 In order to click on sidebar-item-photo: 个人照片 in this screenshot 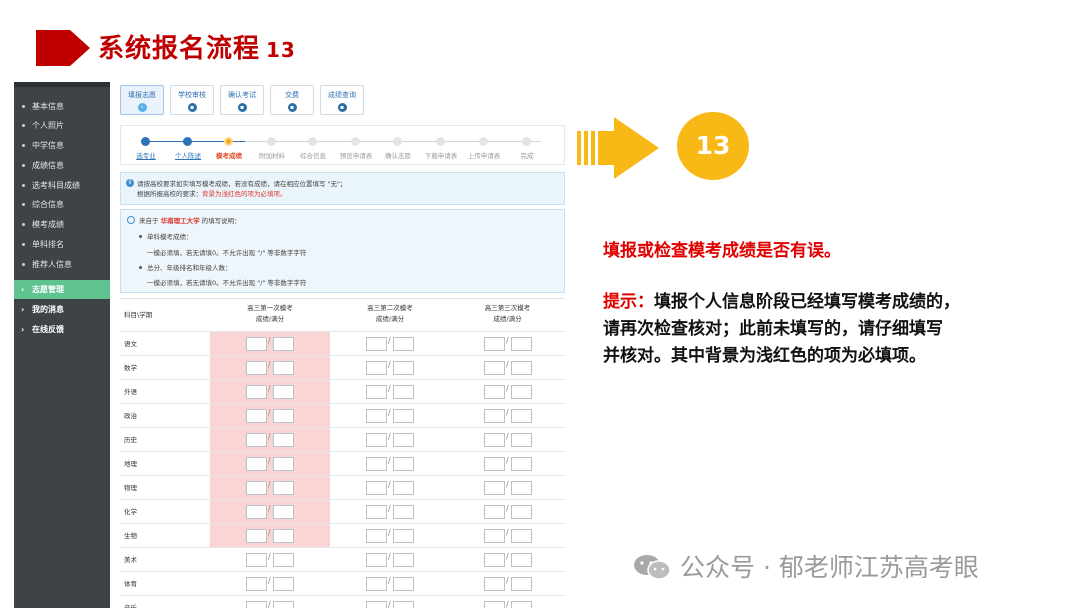, I will do `click(62, 125)`.